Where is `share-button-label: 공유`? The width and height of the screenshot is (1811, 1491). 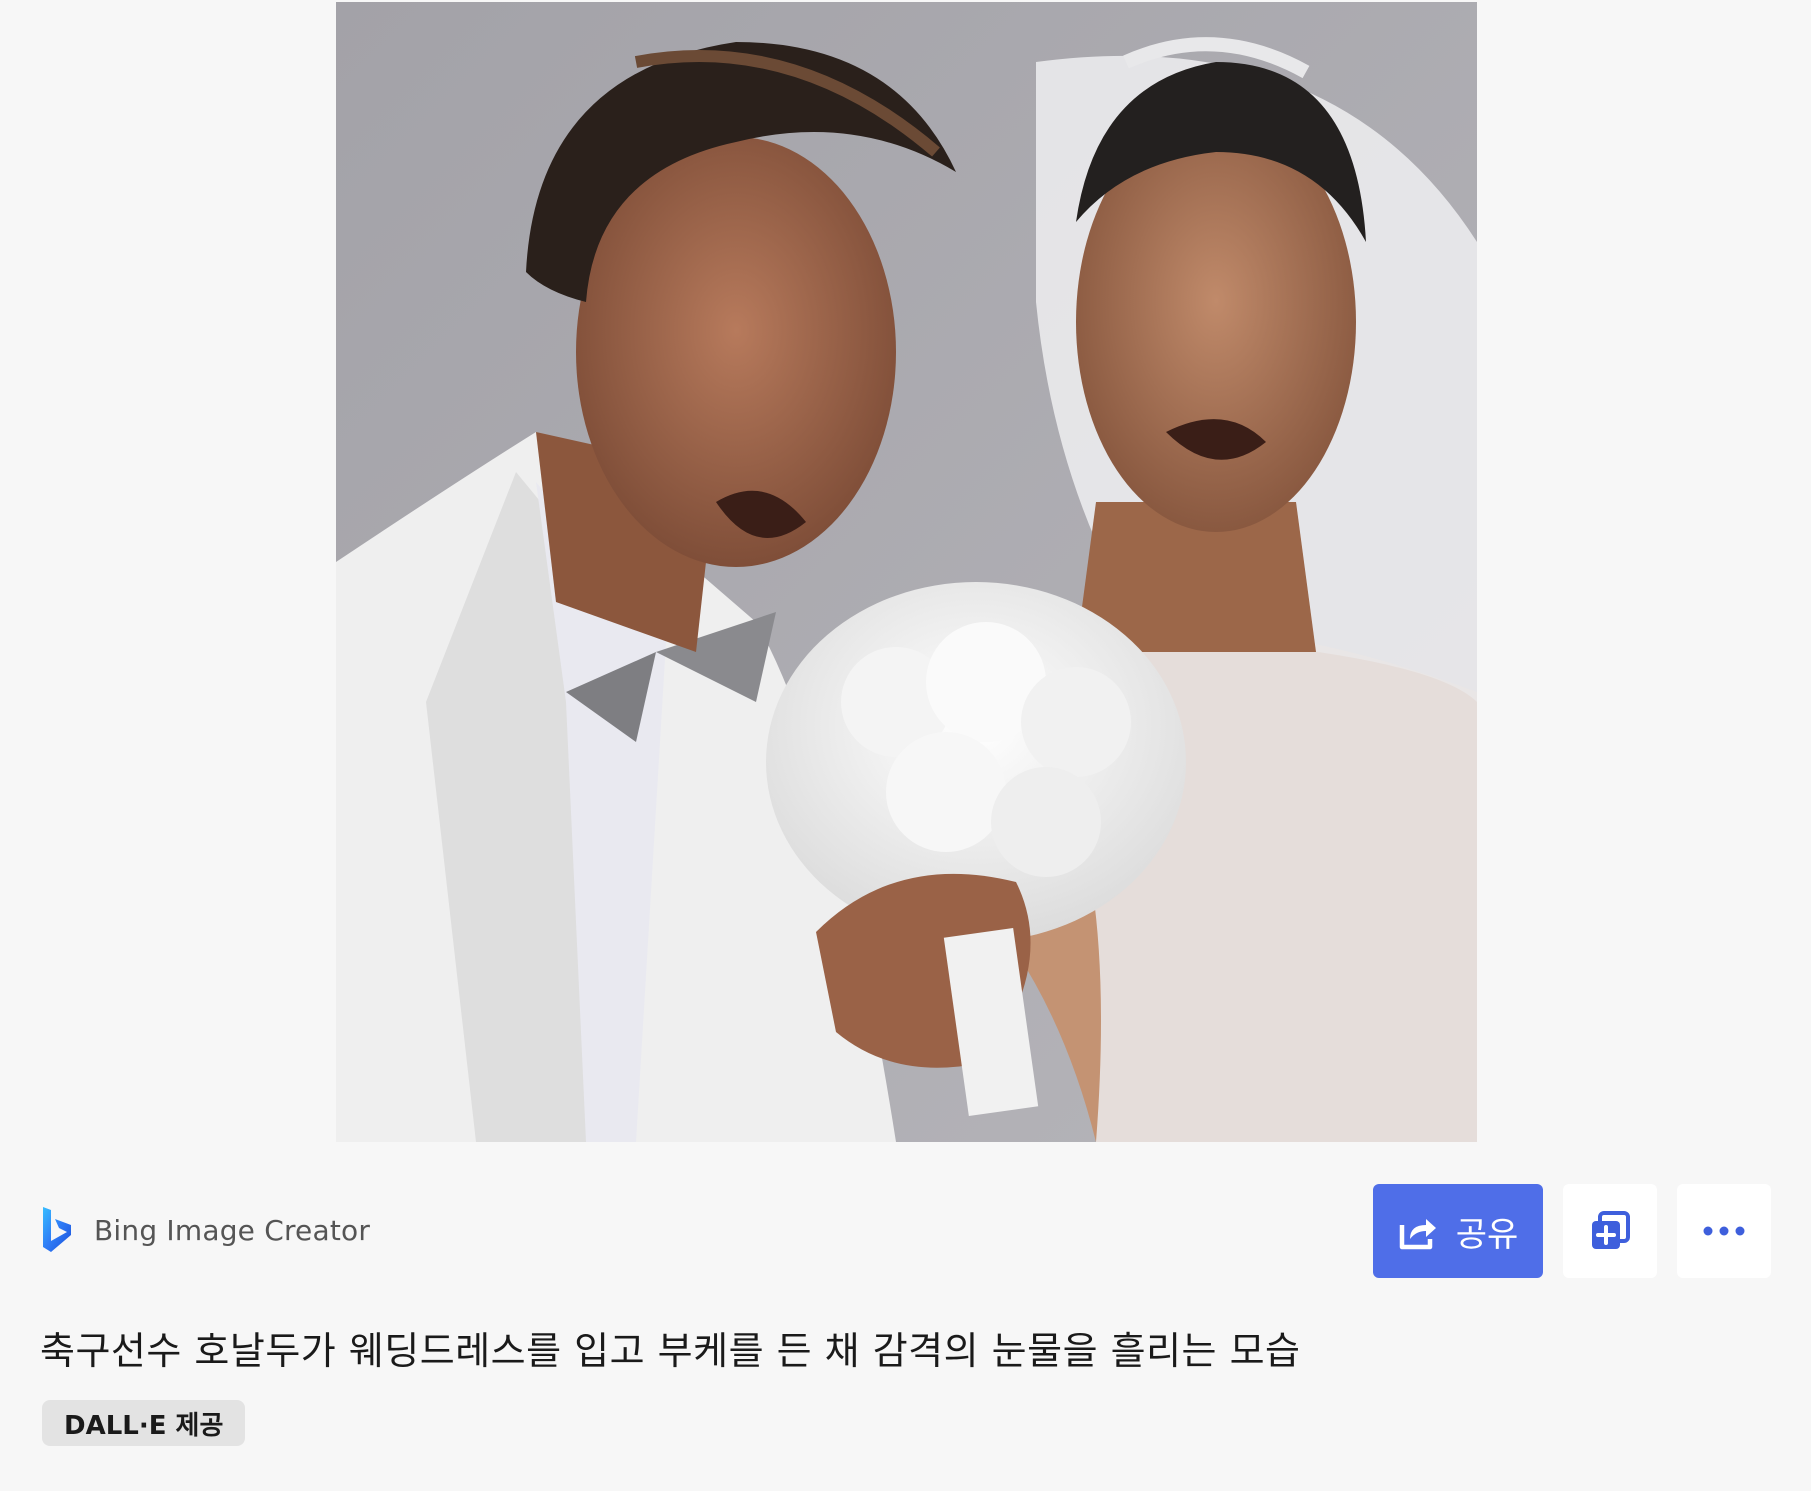 share-button-label: 공유 is located at coordinates (1487, 1234).